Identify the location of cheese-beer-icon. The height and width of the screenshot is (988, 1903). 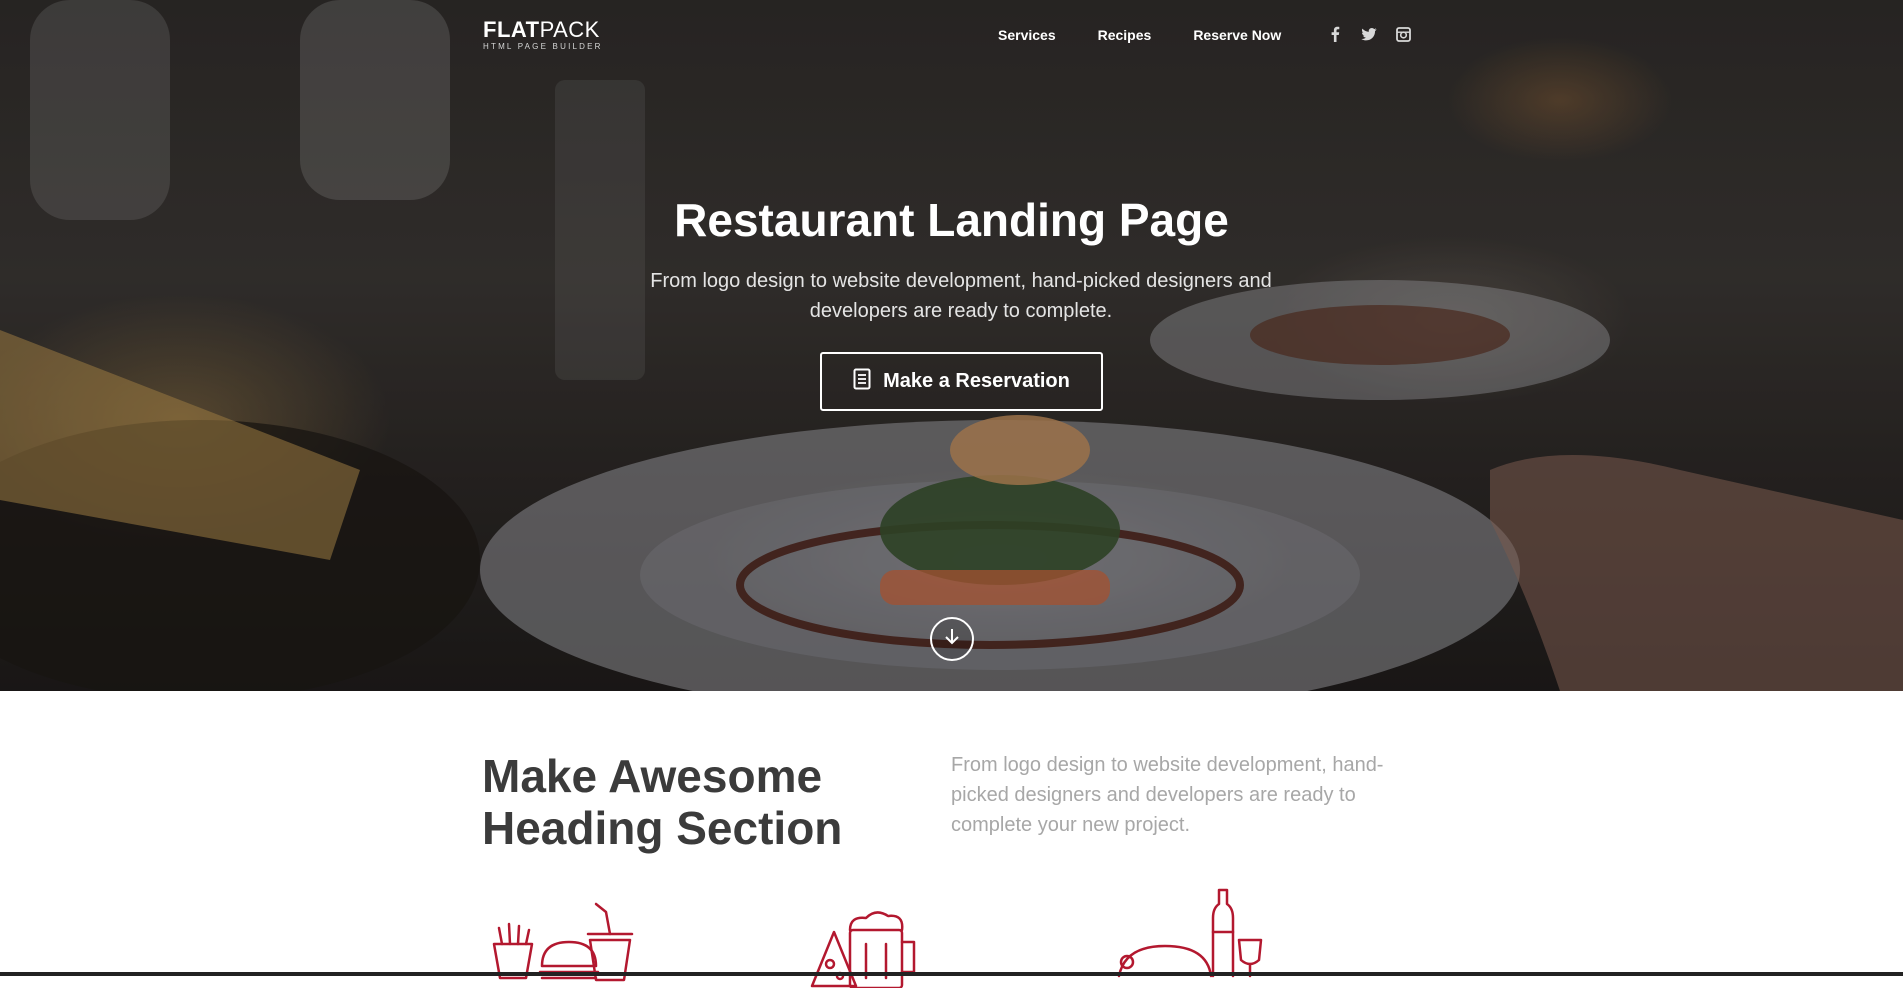
(863, 949).